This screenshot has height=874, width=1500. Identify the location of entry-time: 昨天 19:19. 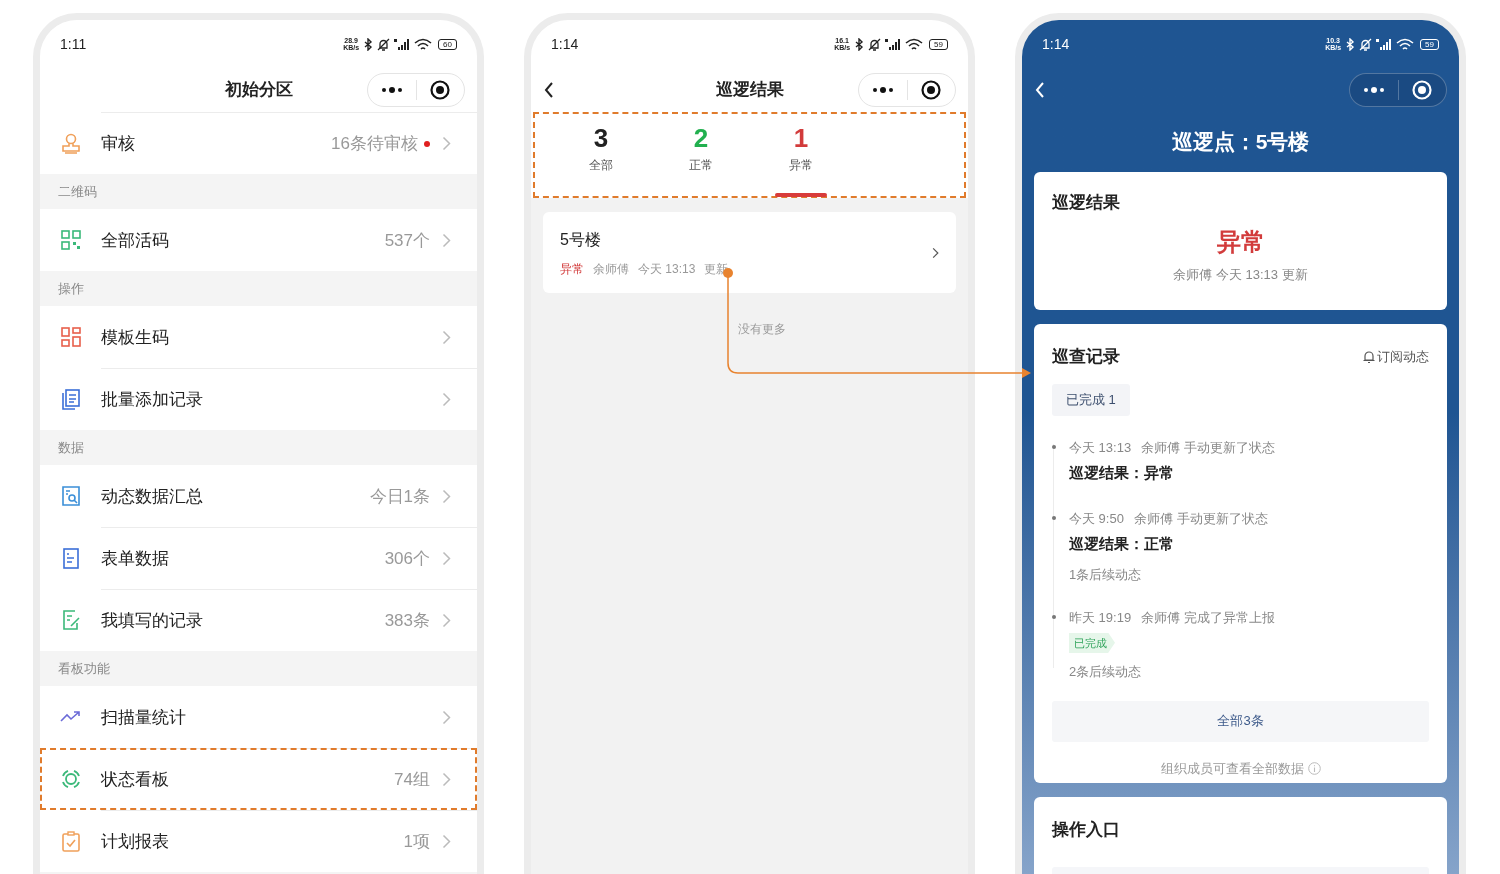
(1100, 618).